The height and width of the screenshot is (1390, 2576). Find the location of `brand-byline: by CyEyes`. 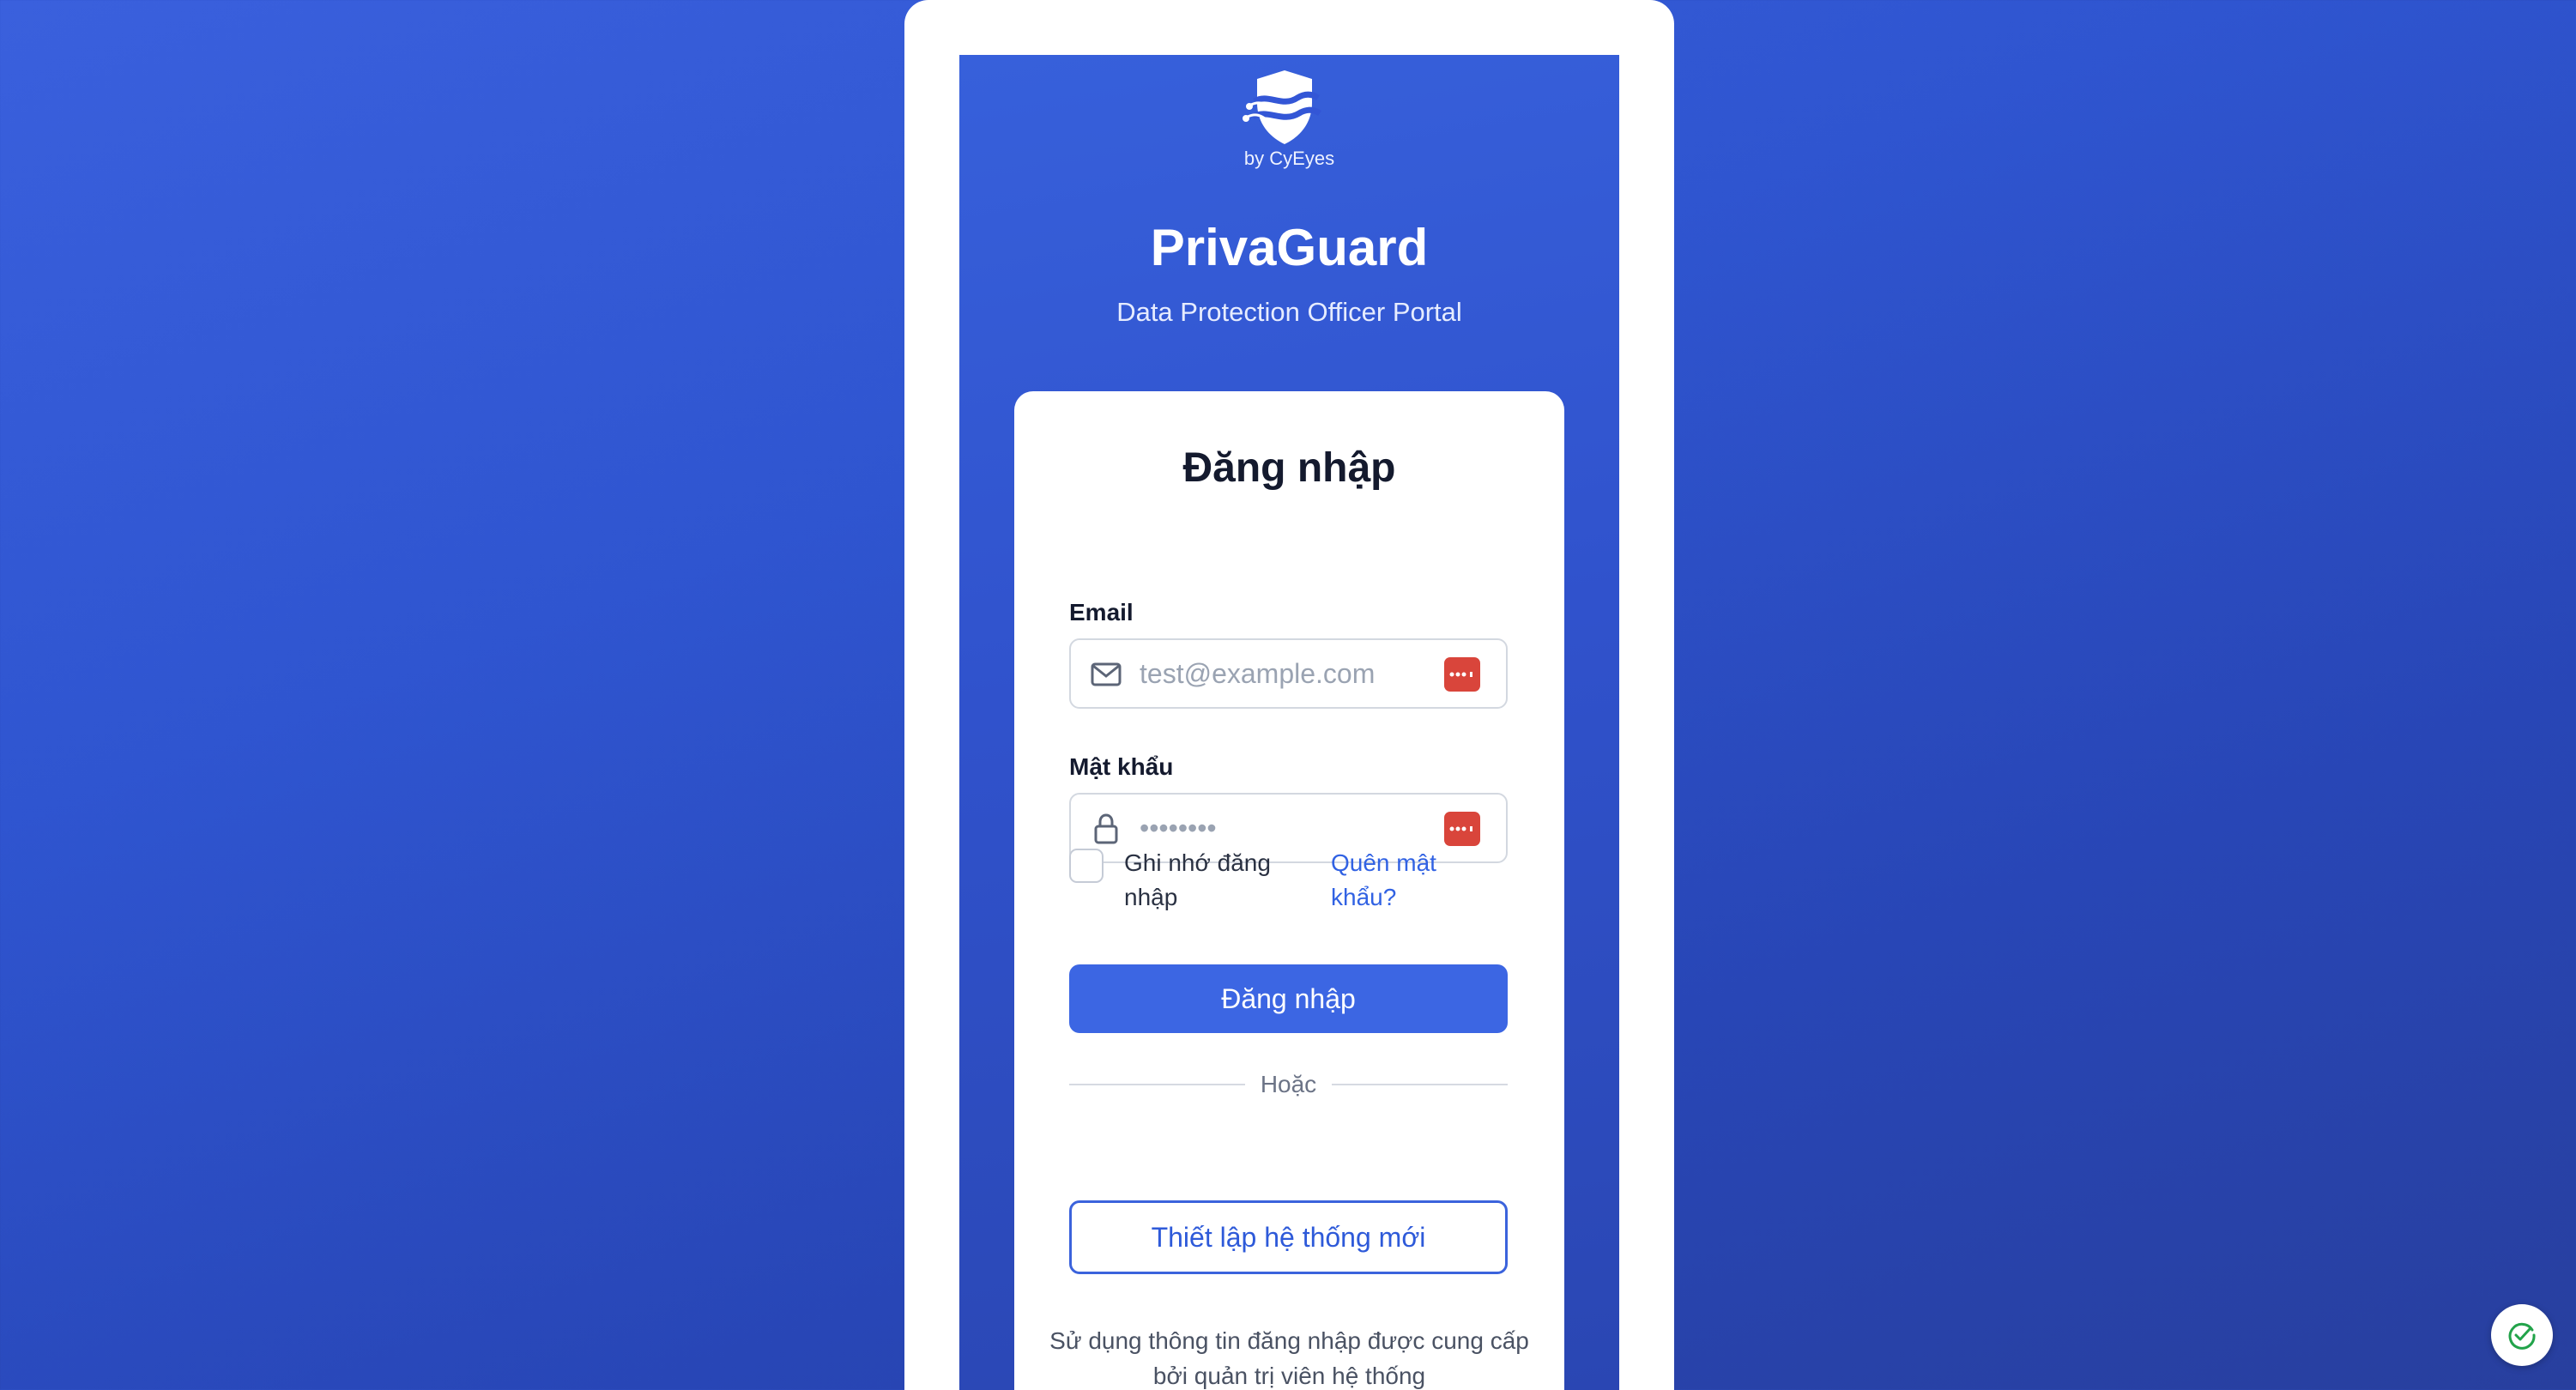

brand-byline: by CyEyes is located at coordinates (1289, 158).